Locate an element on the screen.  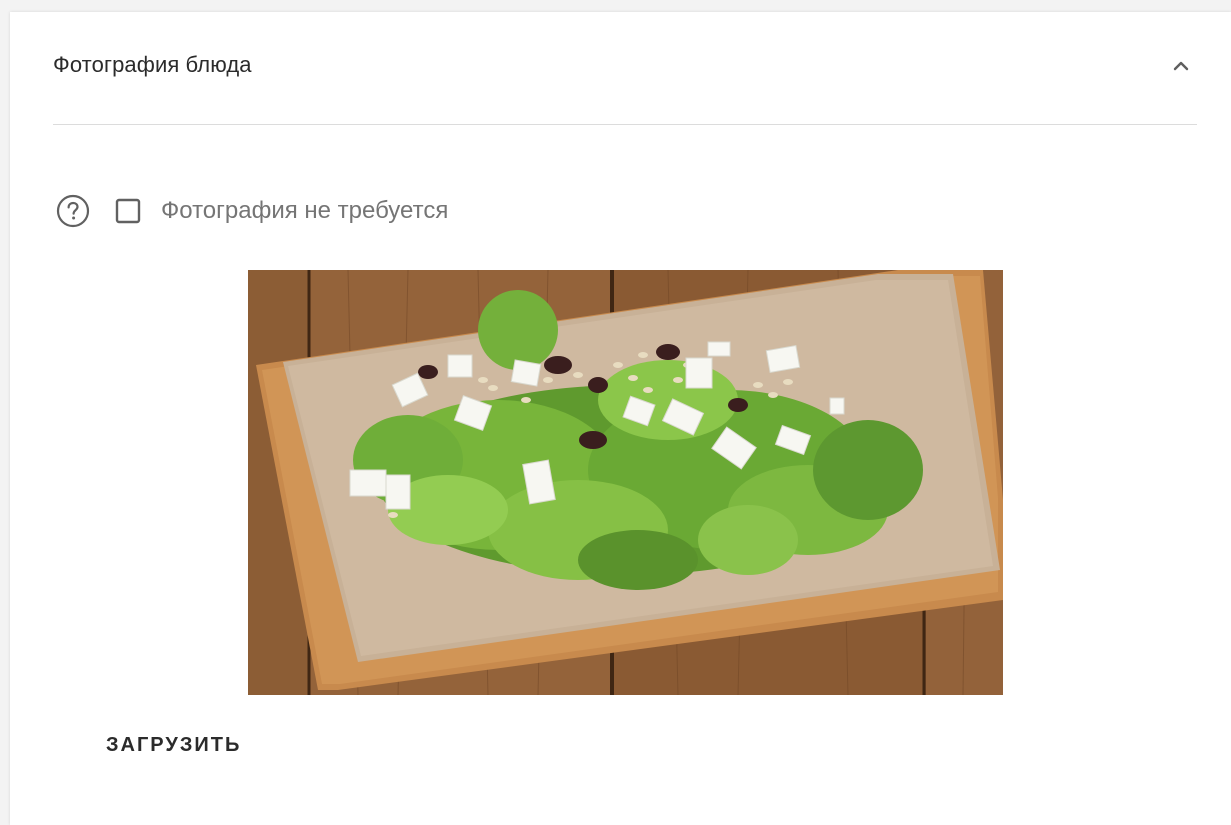
no-photo-option: Фотография не требуется is located at coordinates (251, 211).